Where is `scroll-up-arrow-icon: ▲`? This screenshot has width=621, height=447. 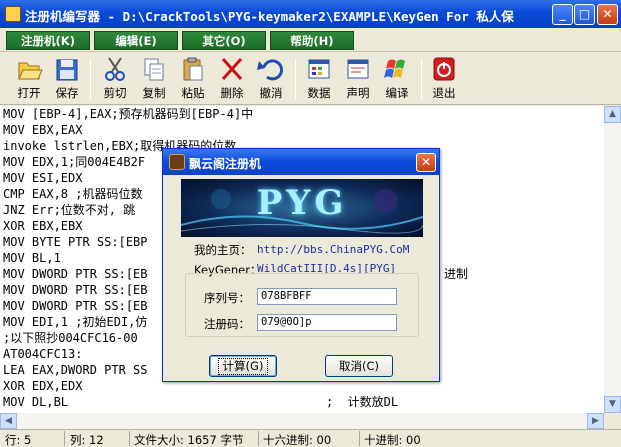 scroll-up-arrow-icon: ▲ is located at coordinates (612, 114).